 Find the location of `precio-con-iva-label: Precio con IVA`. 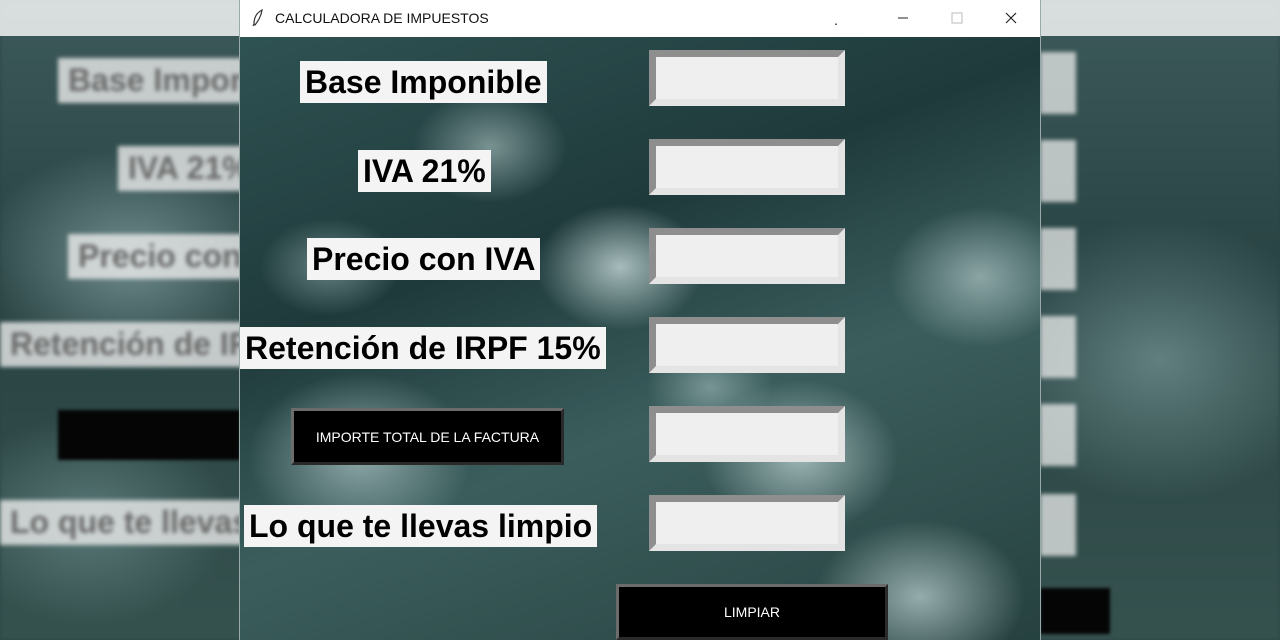

precio-con-iva-label: Precio con IVA is located at coordinates (424, 259).